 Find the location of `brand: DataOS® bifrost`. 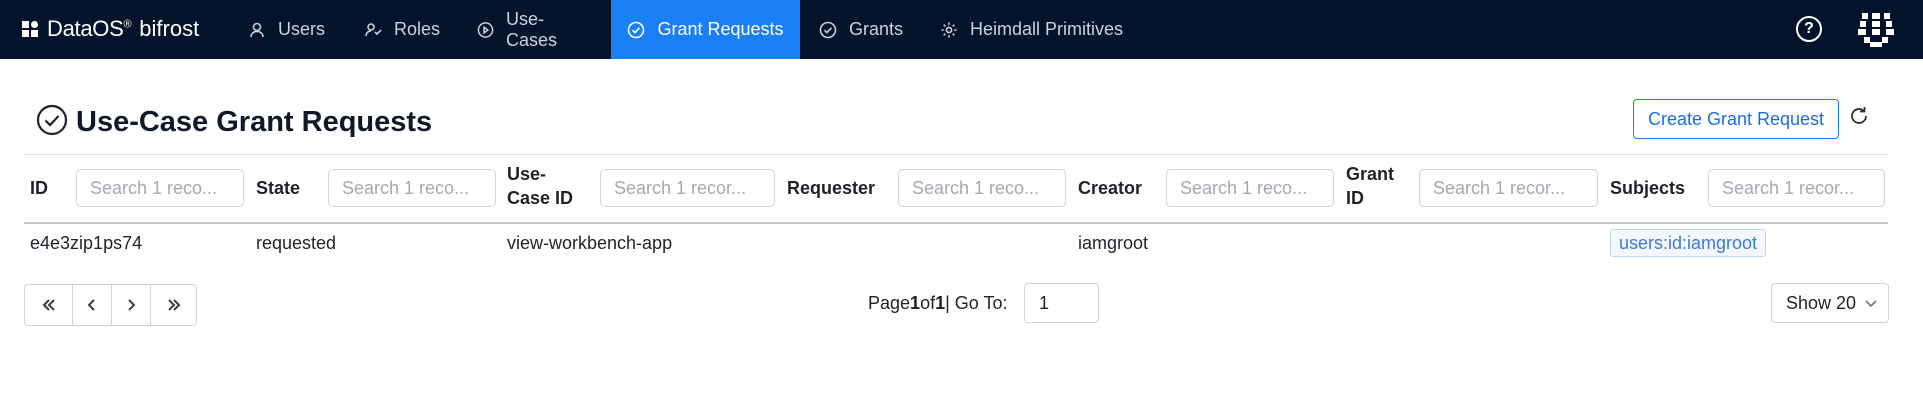

brand: DataOS® bifrost is located at coordinates (110, 29).